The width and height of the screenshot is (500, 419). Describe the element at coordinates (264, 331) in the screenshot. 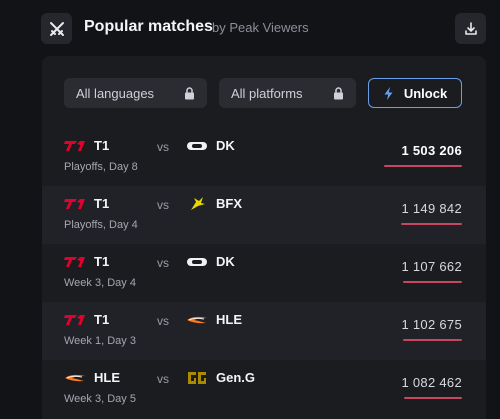

I see `match-row: T1 vs HLE Week 1, Day 3 1 102 675` at that location.